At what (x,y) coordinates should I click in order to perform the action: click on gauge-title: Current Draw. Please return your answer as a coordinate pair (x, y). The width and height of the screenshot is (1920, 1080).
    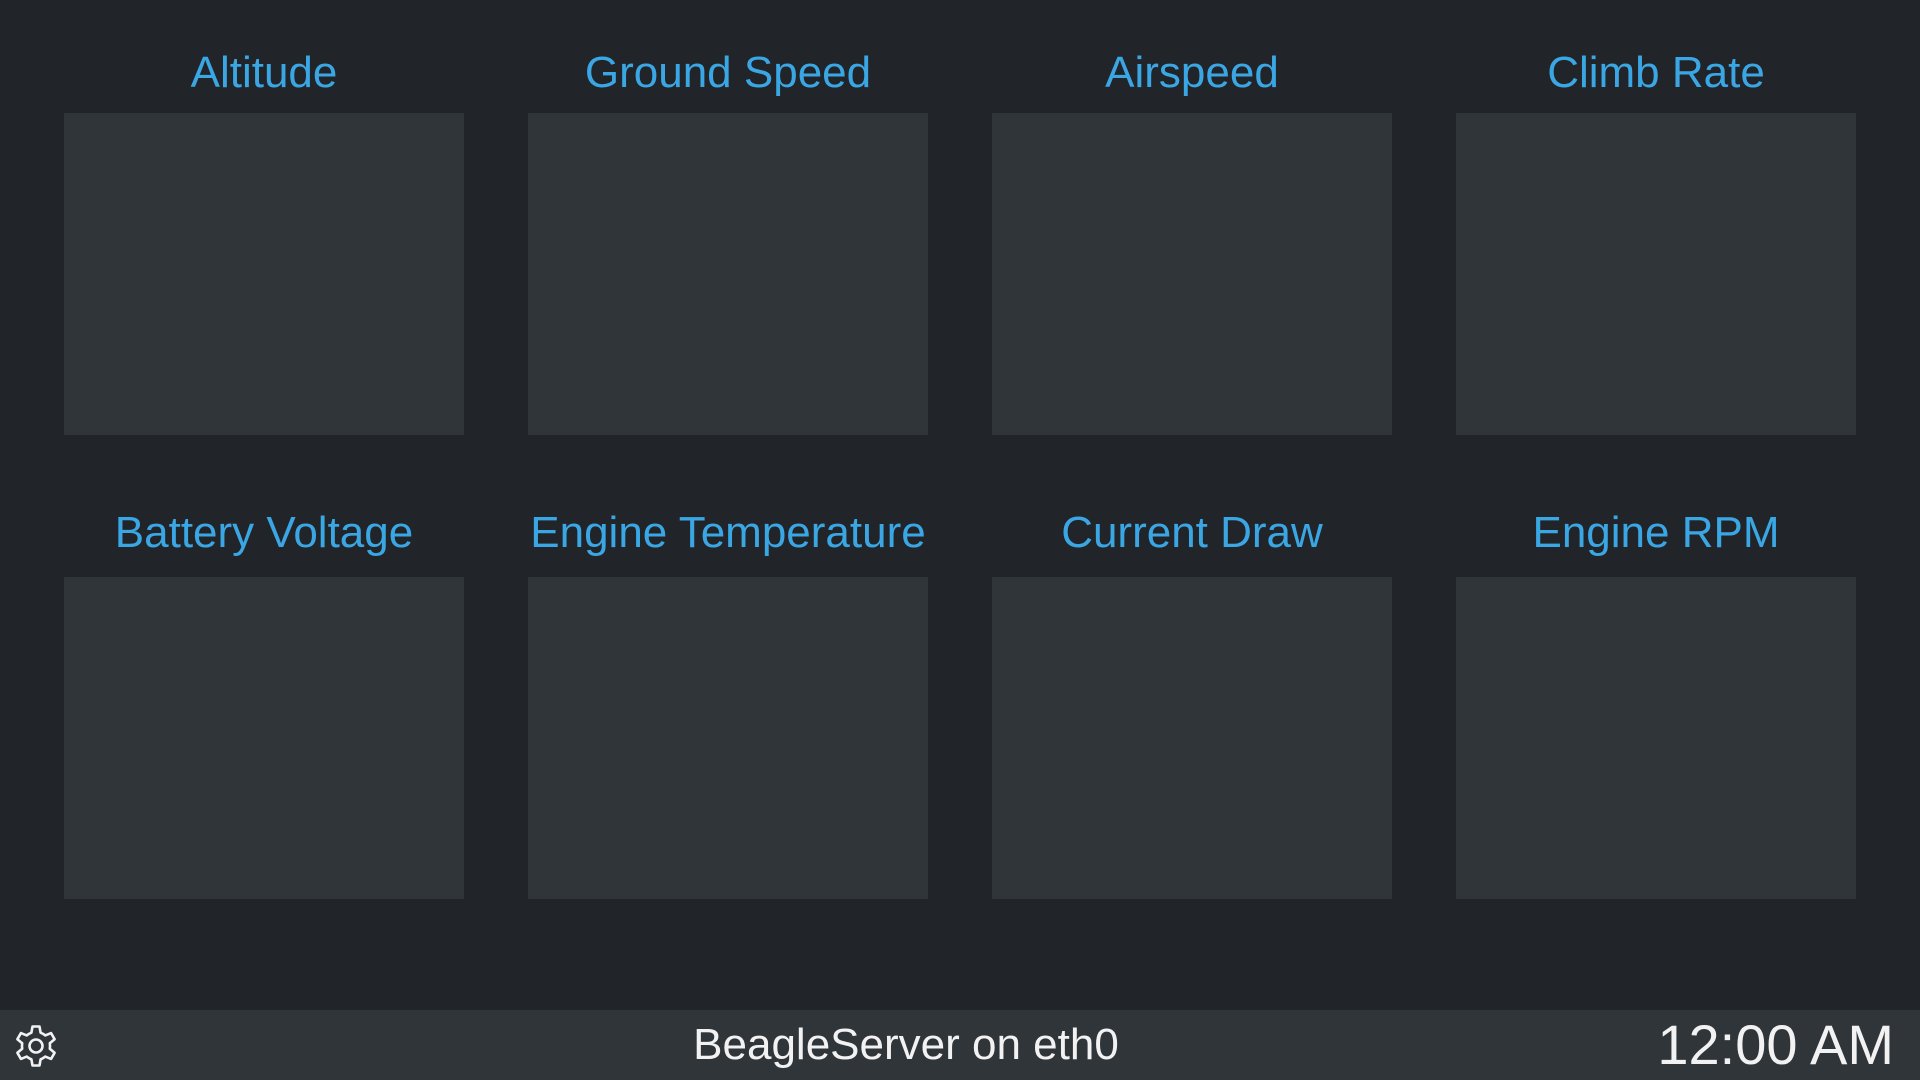
    Looking at the image, I should click on (1192, 532).